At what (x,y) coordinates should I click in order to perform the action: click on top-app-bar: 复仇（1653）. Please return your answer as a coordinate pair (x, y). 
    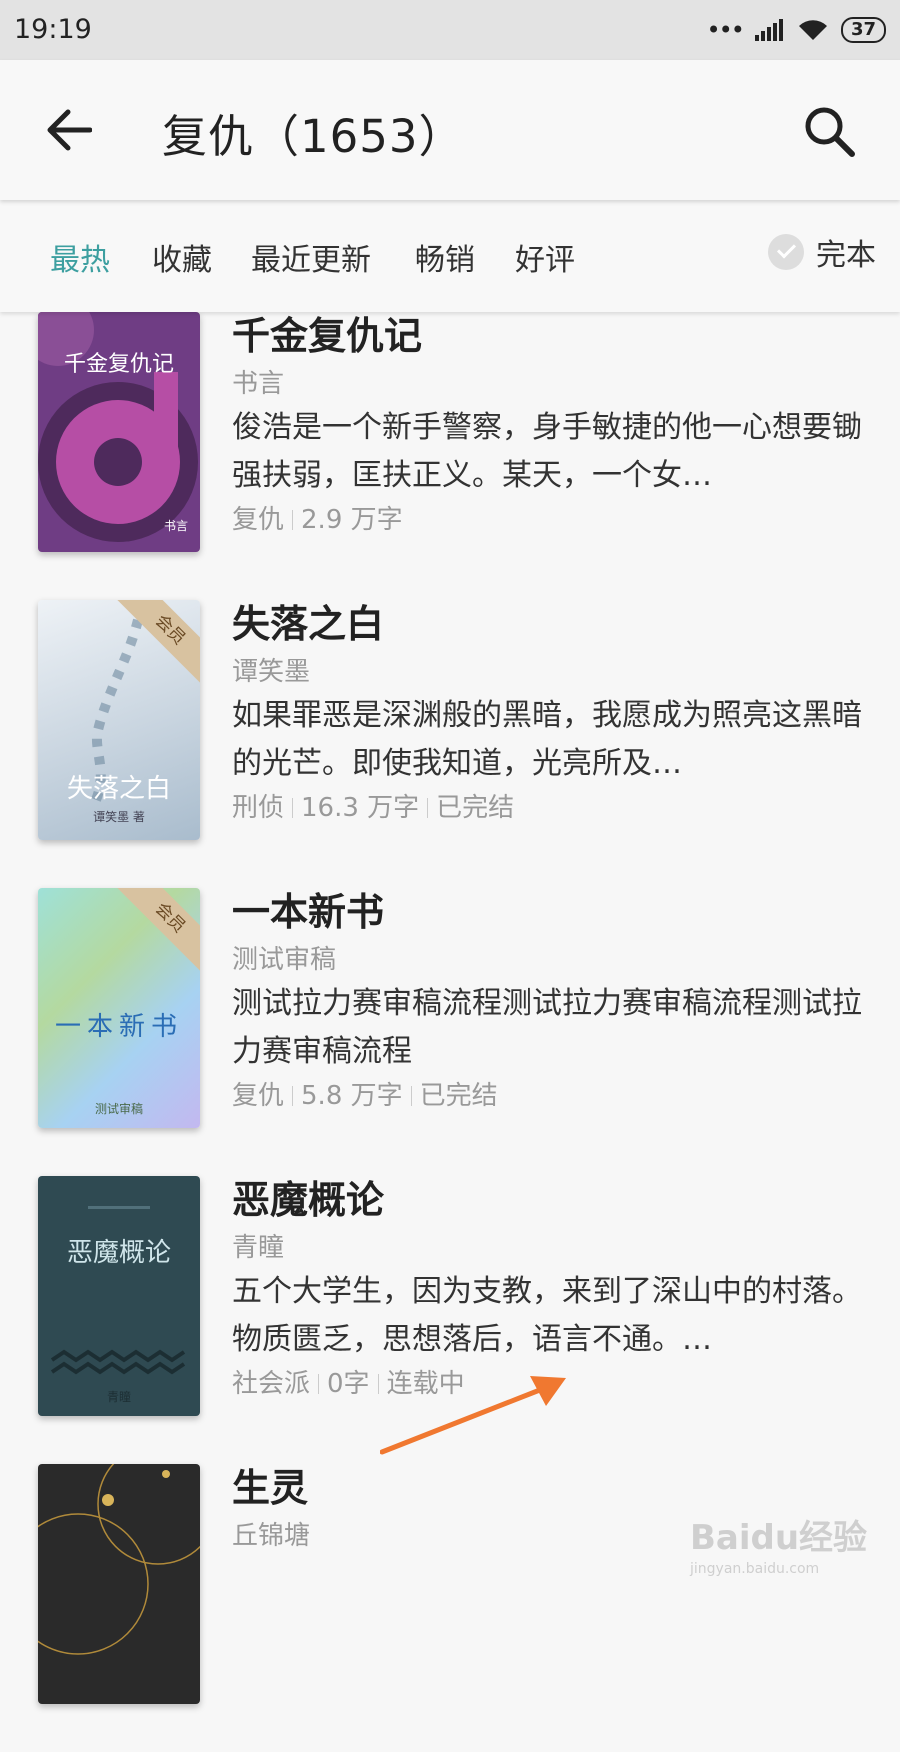
    Looking at the image, I should click on (450, 130).